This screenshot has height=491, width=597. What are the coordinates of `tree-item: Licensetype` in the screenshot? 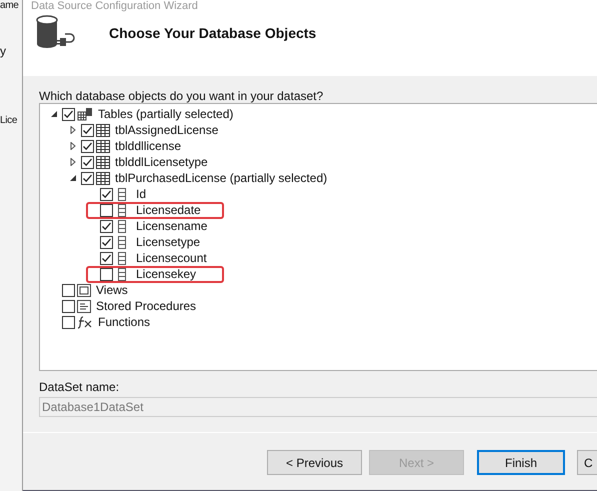 It's located at (168, 242).